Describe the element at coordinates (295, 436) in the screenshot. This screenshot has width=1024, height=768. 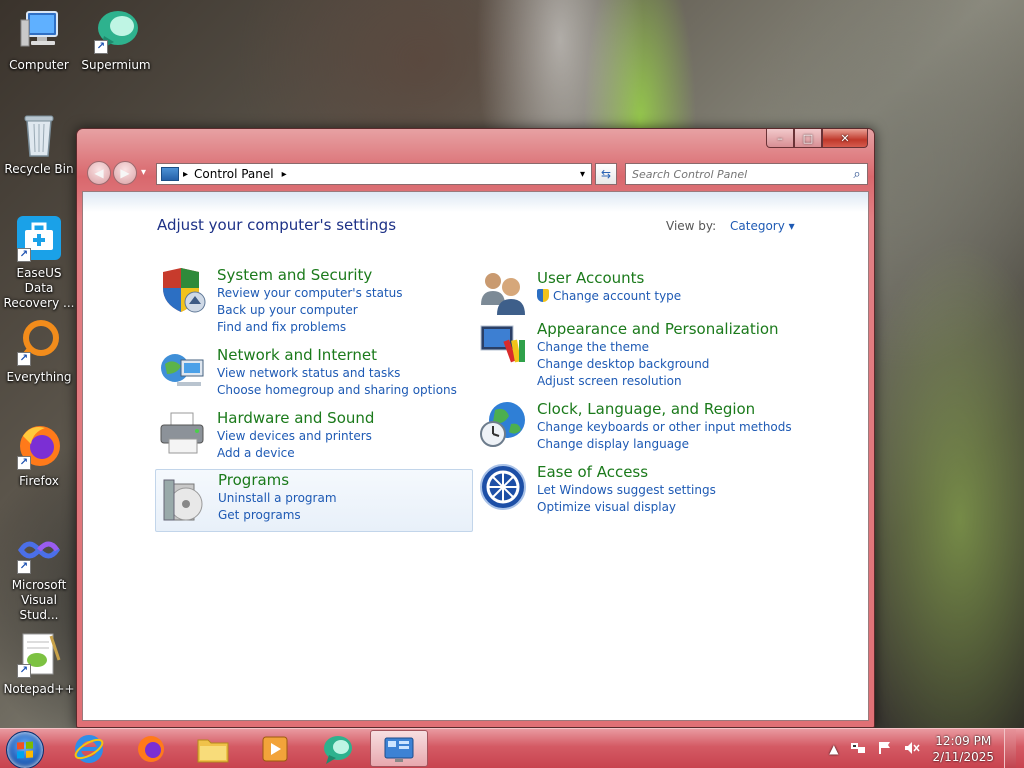
I see `link-view-devices: View devices and printers` at that location.